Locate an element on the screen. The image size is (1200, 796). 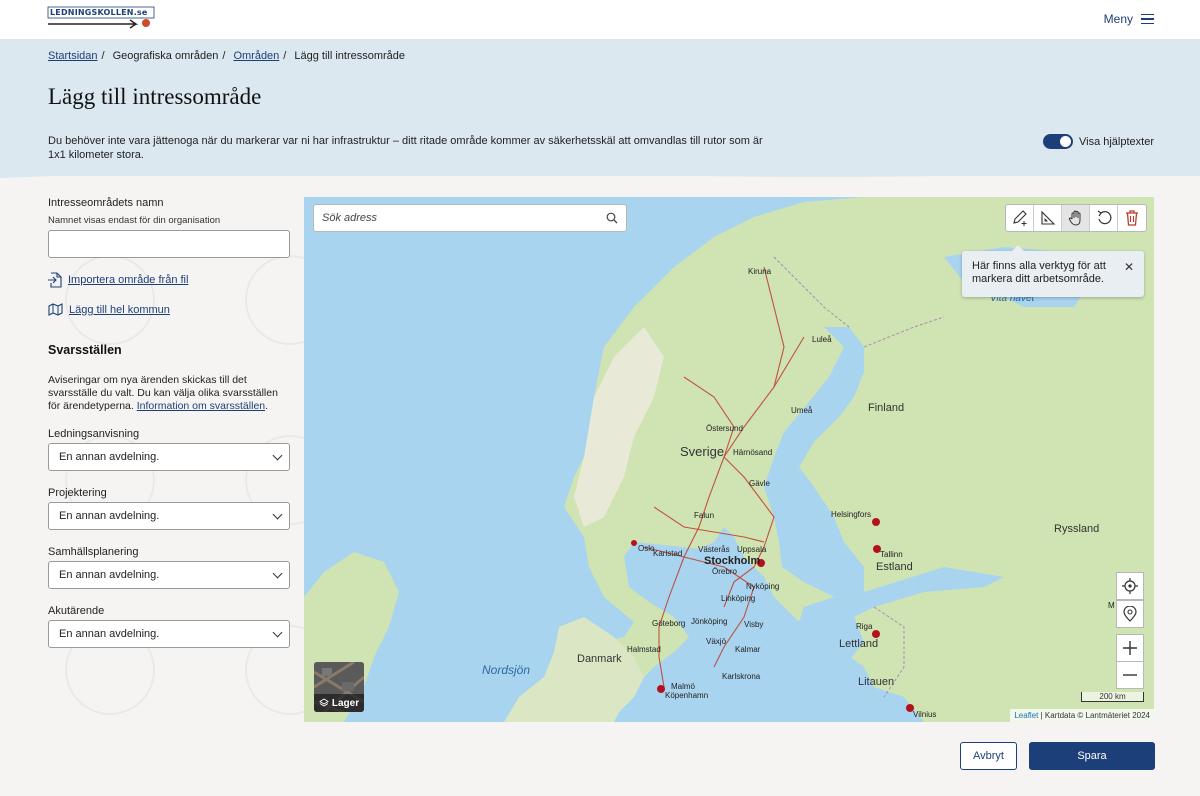
plus-icon is located at coordinates (1130, 648).